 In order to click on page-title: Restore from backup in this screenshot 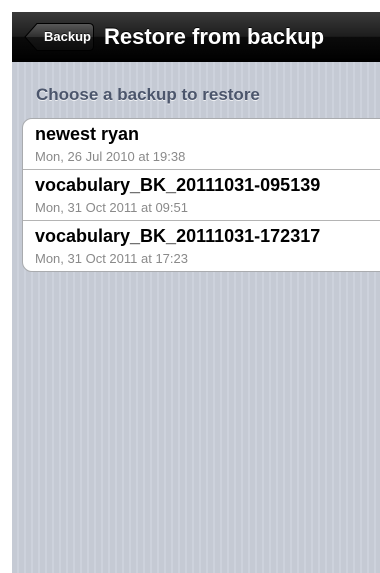, I will do `click(214, 36)`.